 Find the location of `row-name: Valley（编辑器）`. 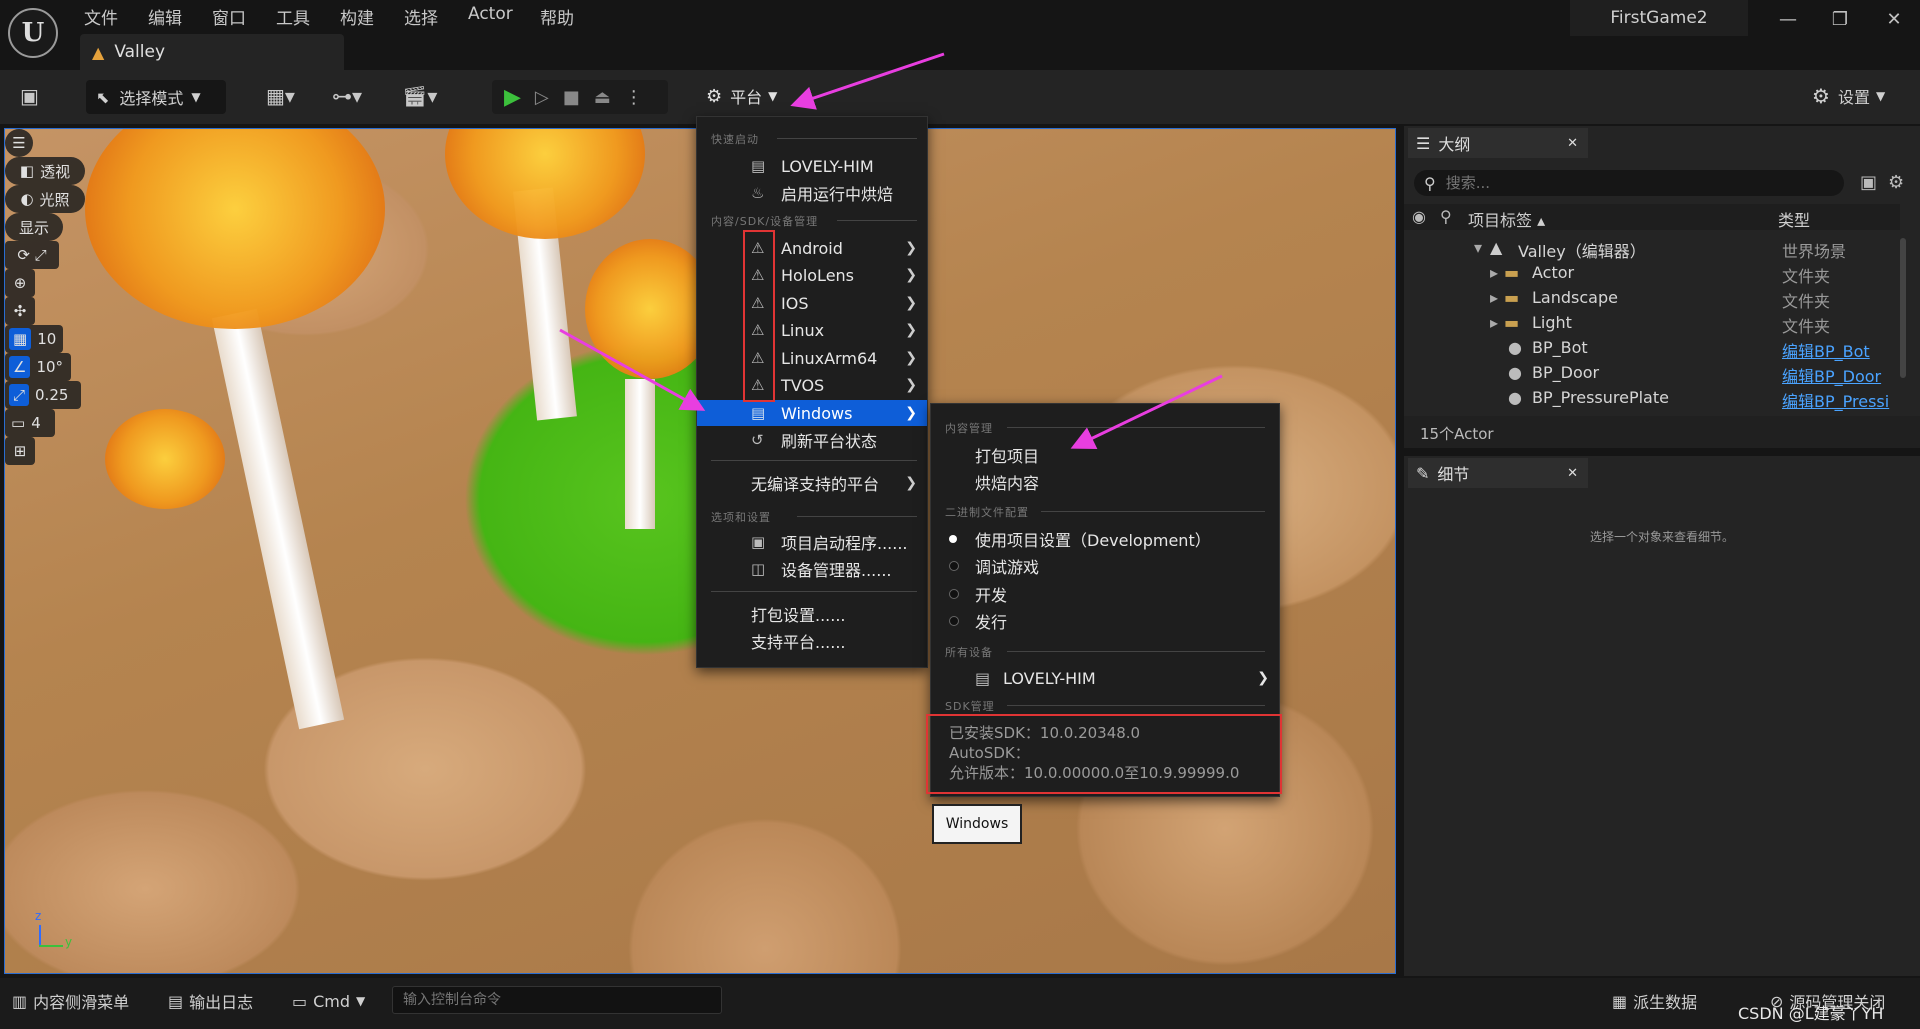

row-name: Valley（编辑器） is located at coordinates (1582, 251).